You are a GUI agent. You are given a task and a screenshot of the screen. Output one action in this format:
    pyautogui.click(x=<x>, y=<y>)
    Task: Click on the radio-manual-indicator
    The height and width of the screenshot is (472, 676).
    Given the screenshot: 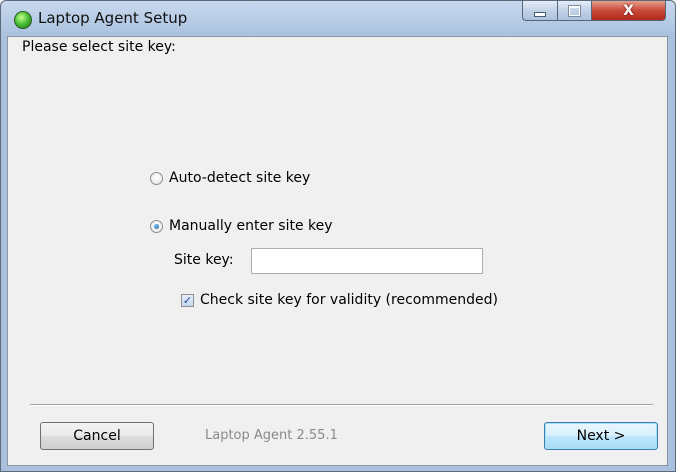 What is the action you would take?
    pyautogui.click(x=156, y=226)
    